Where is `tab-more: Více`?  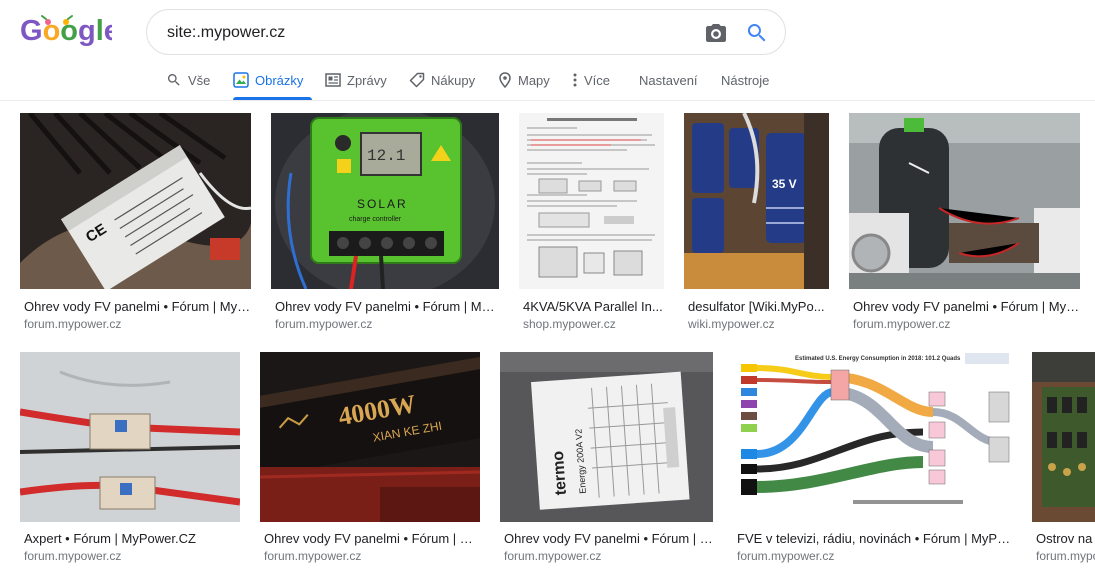 tab-more: Více is located at coordinates (591, 80).